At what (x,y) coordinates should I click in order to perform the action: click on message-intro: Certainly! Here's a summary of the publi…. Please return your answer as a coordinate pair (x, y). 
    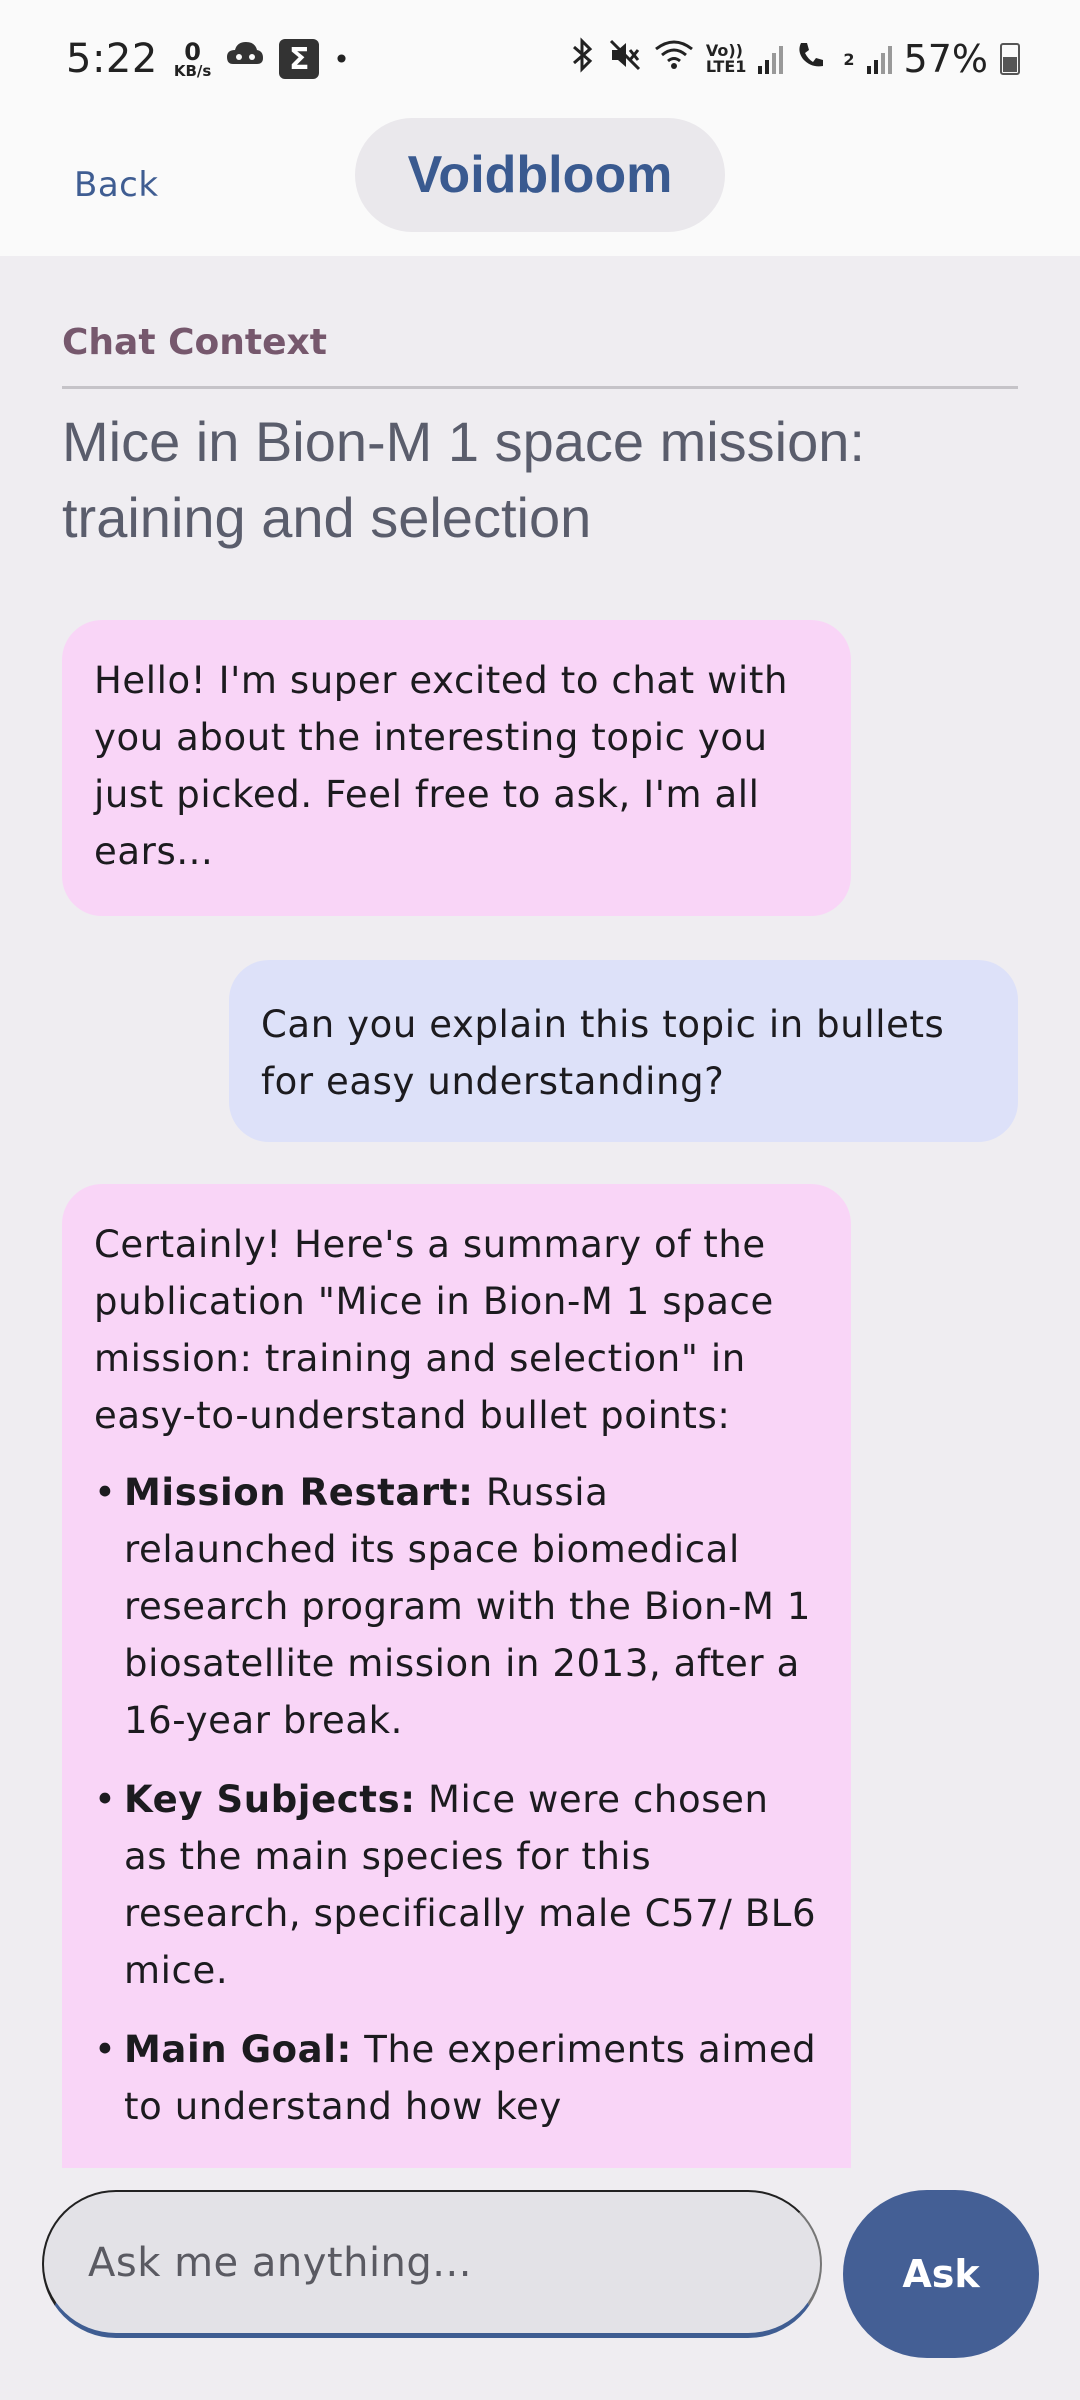
    Looking at the image, I should click on (434, 1330).